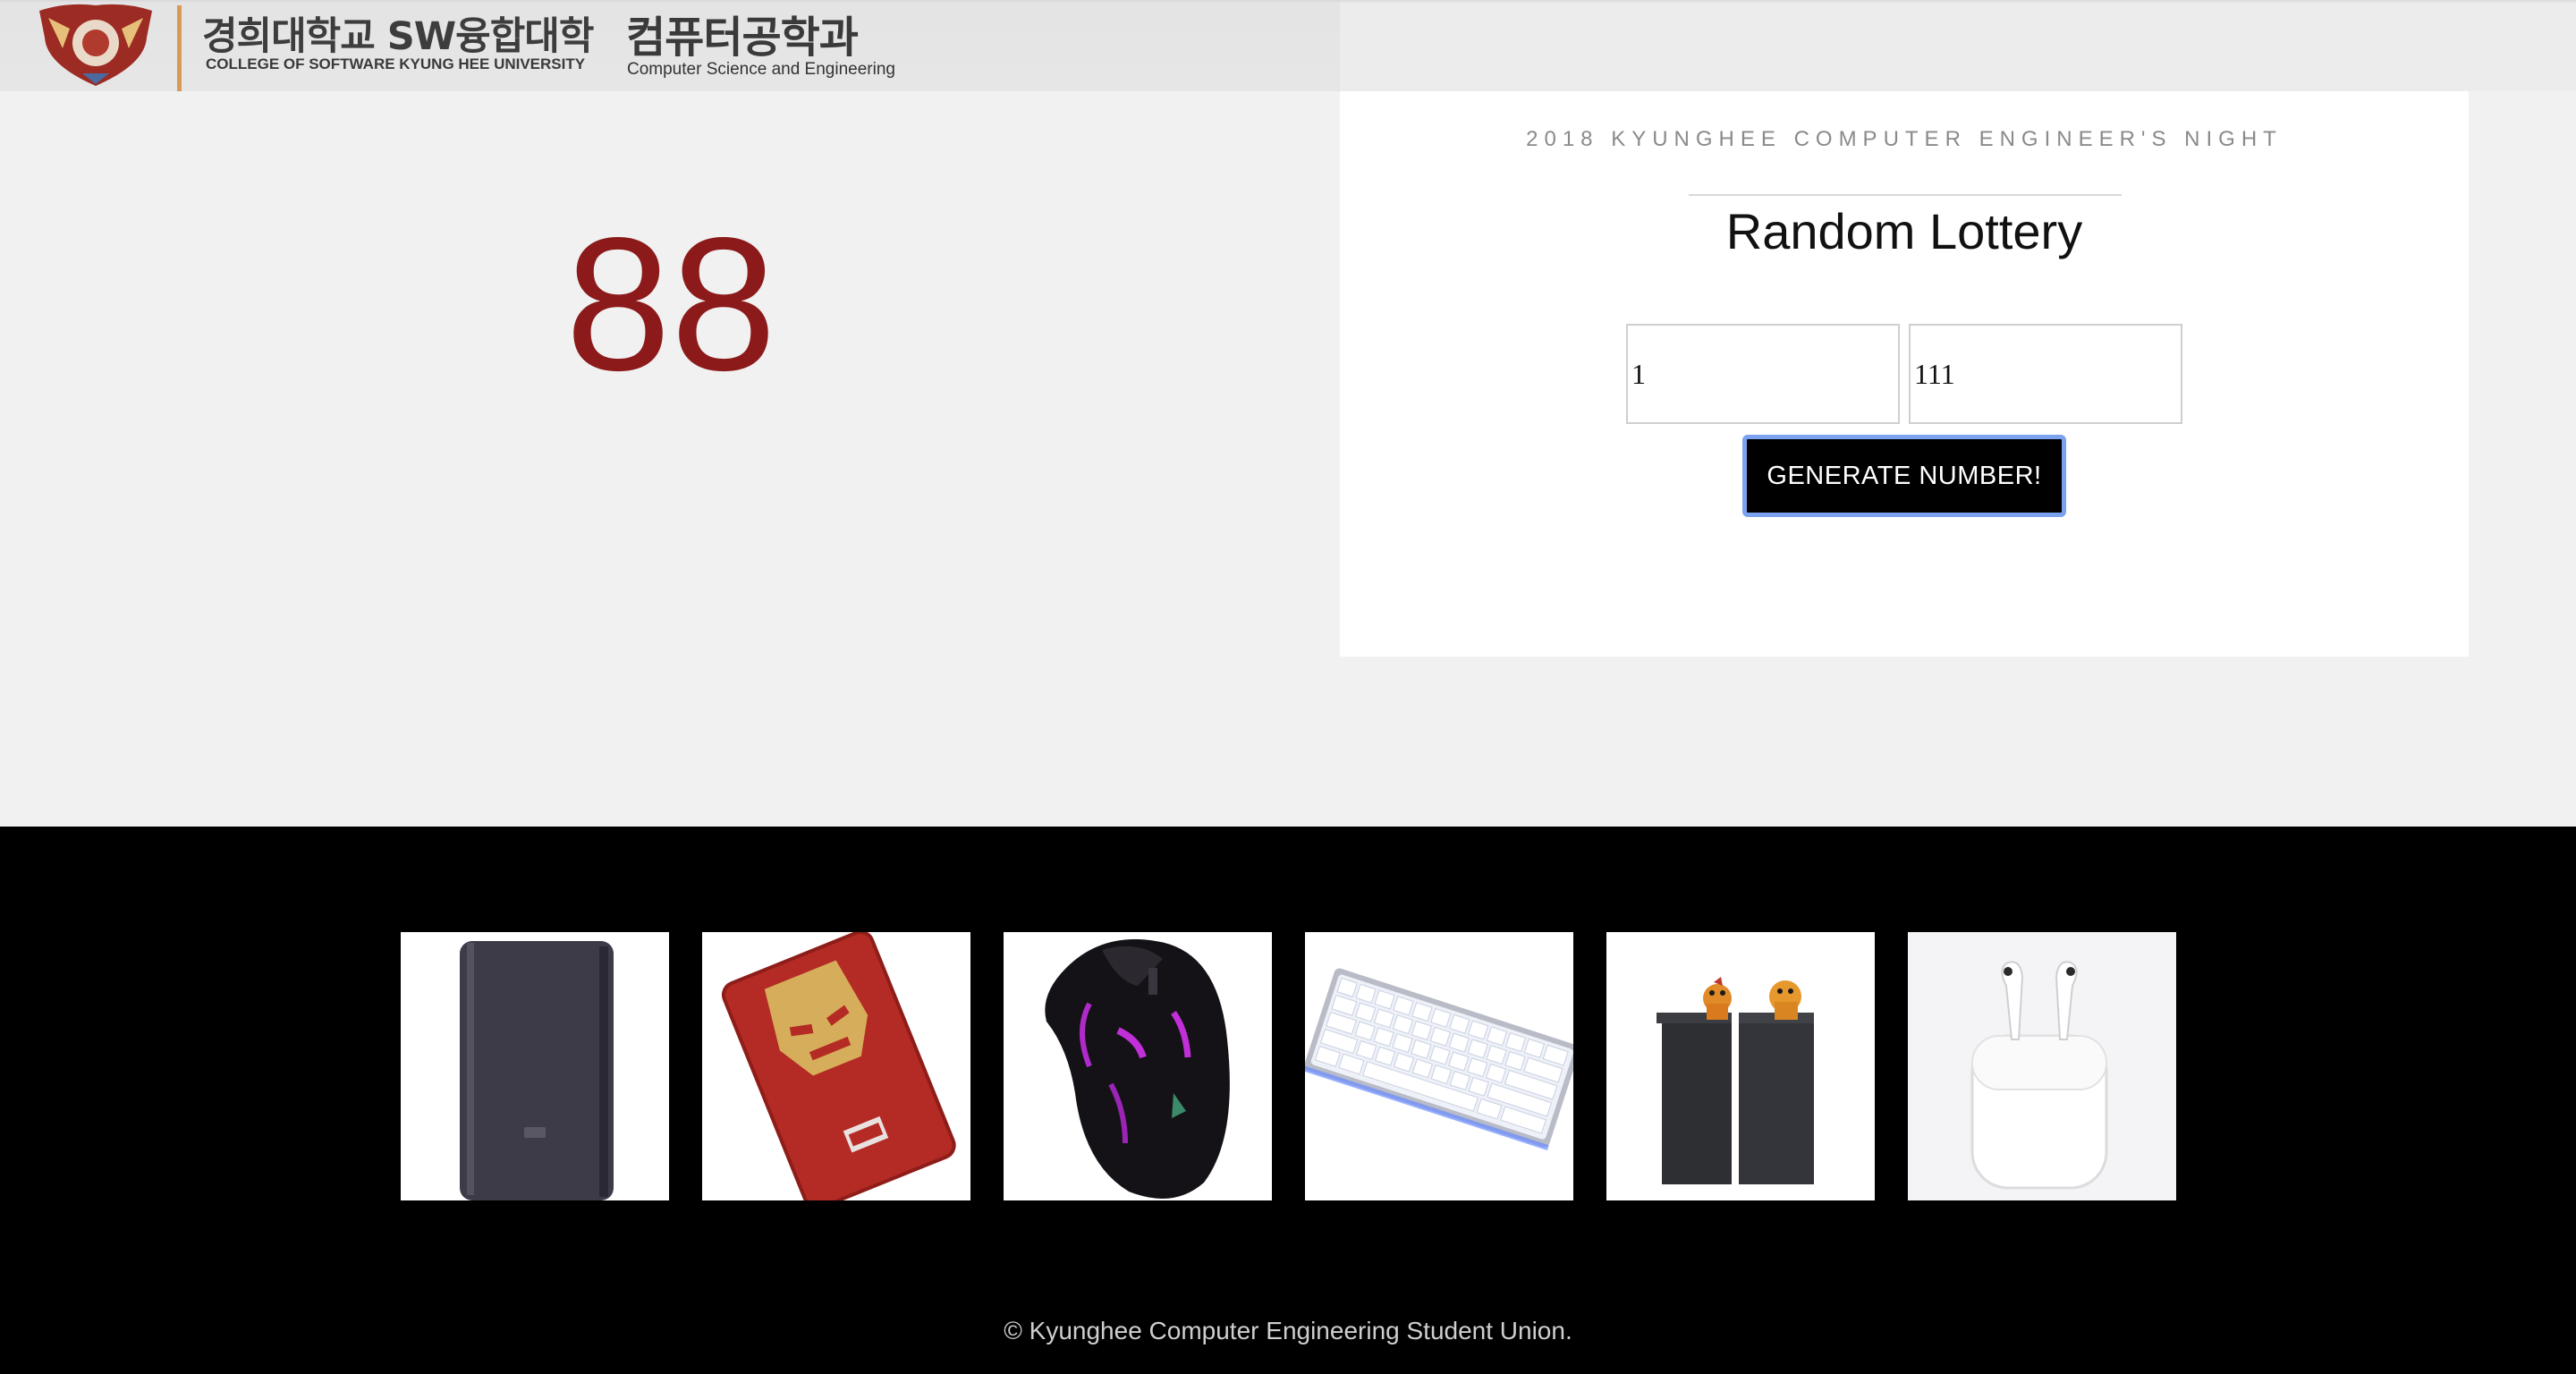 The image size is (2576, 1374). I want to click on header-divider, so click(179, 48).